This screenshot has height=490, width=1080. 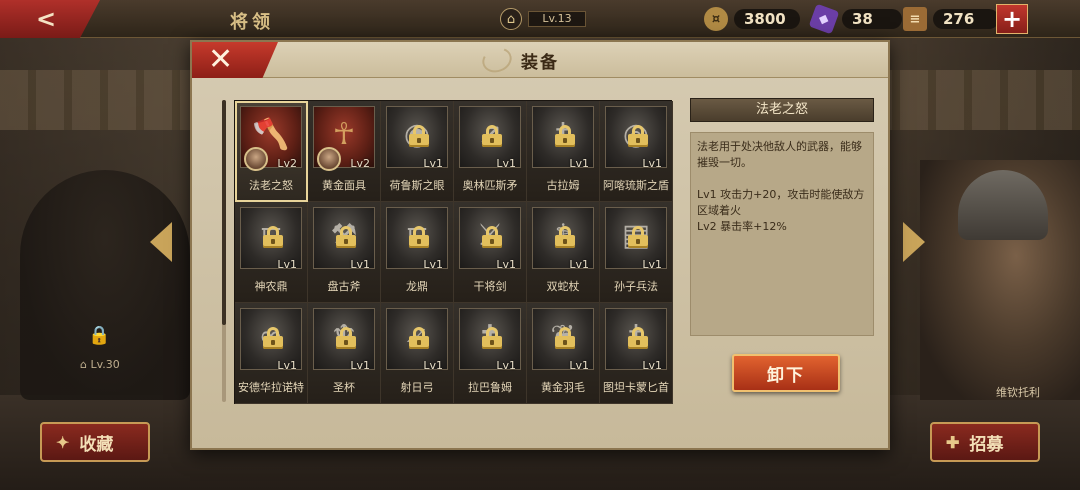 I want to click on item-name: 盘古斧, so click(x=344, y=286).